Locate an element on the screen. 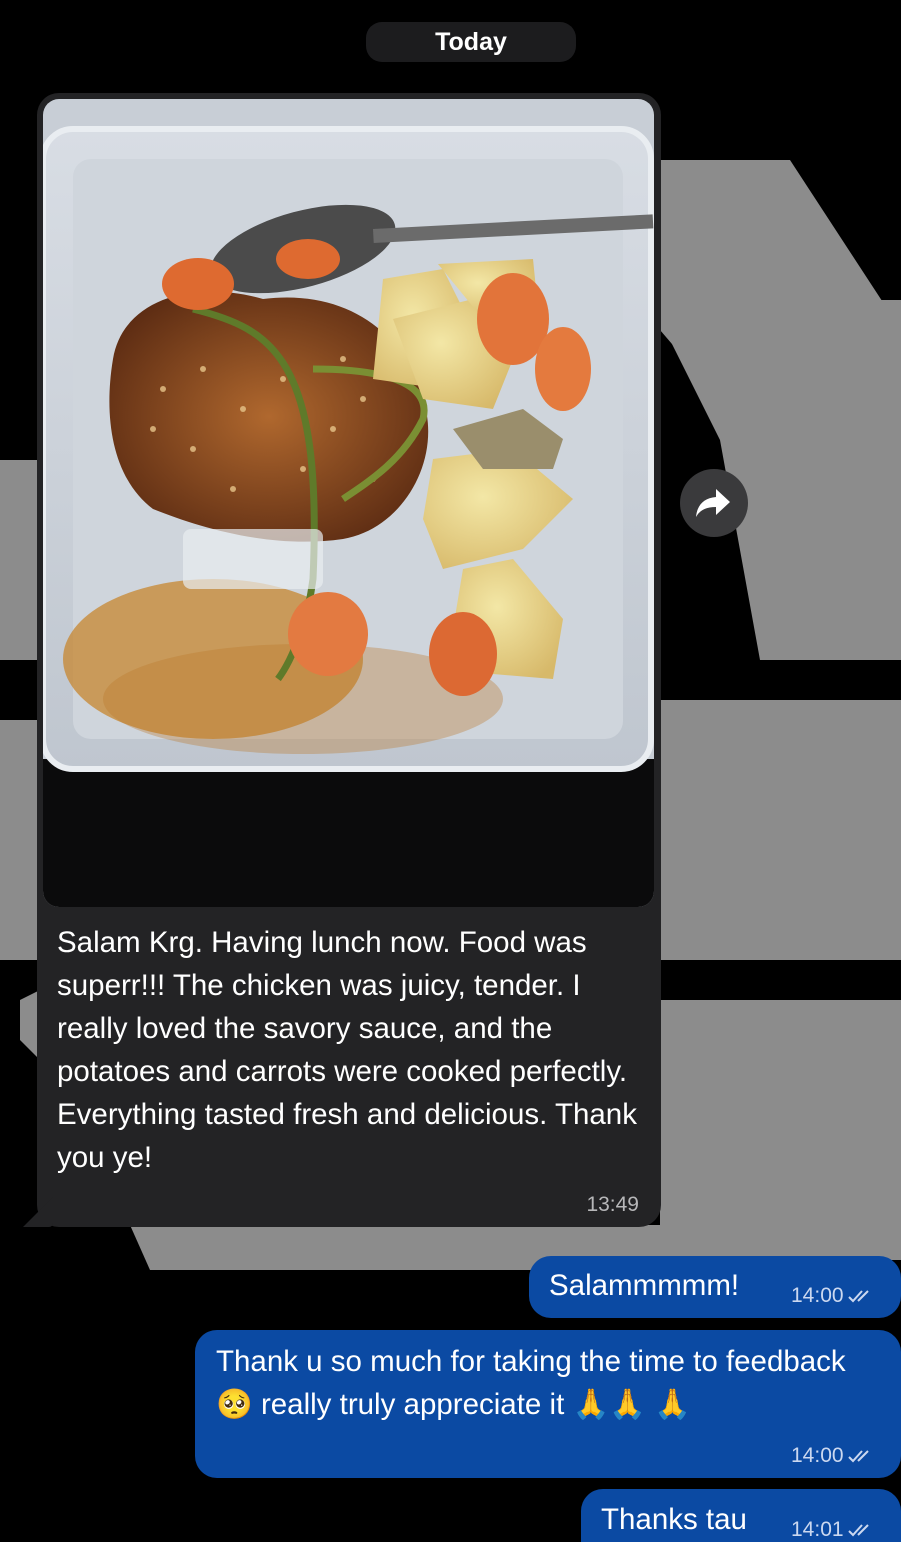 The image size is (901, 1542). outgoing-message-bubble: Salammmmm! 14:00 is located at coordinates (715, 1287).